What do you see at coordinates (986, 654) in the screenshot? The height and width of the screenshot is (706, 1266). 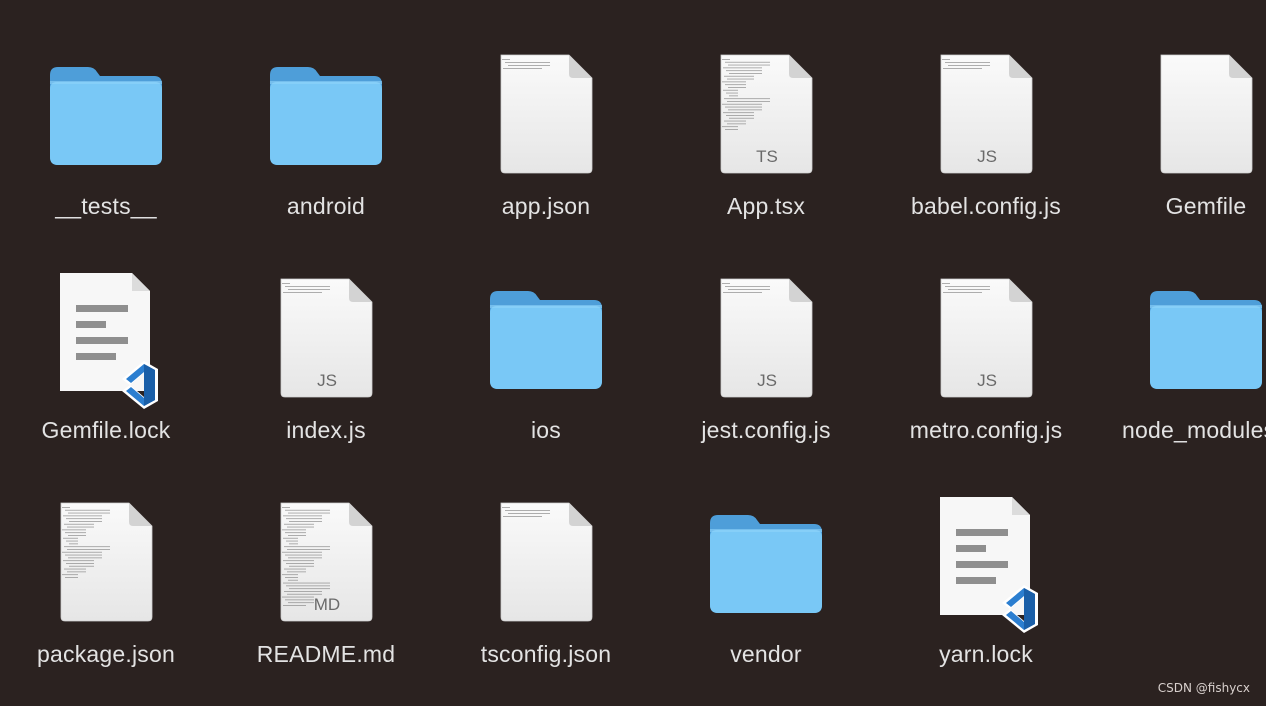 I see `file-name: yarn.lock` at bounding box center [986, 654].